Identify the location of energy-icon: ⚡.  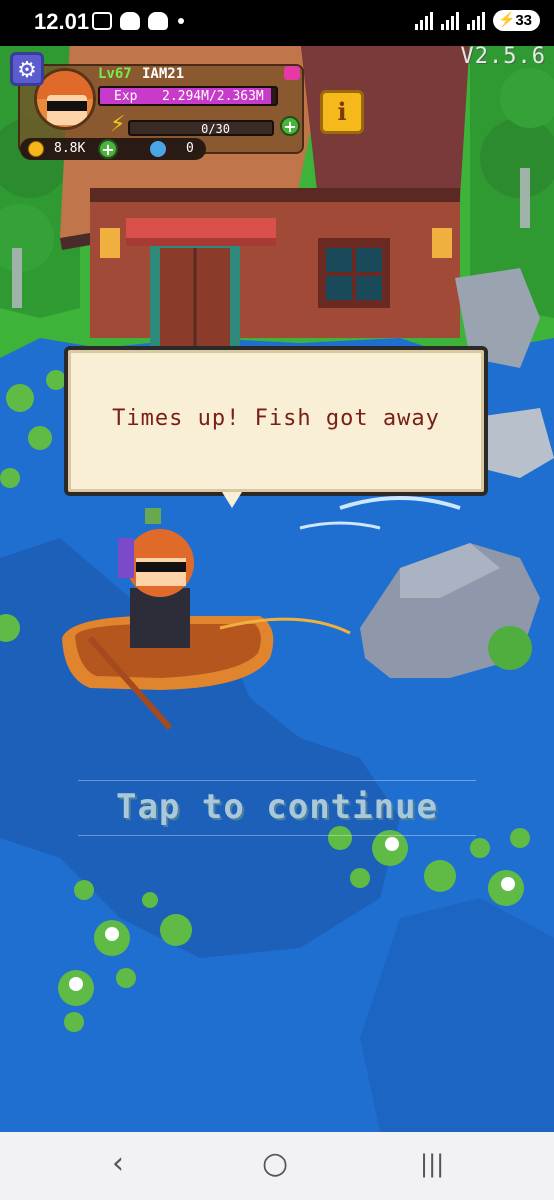
(118, 124).